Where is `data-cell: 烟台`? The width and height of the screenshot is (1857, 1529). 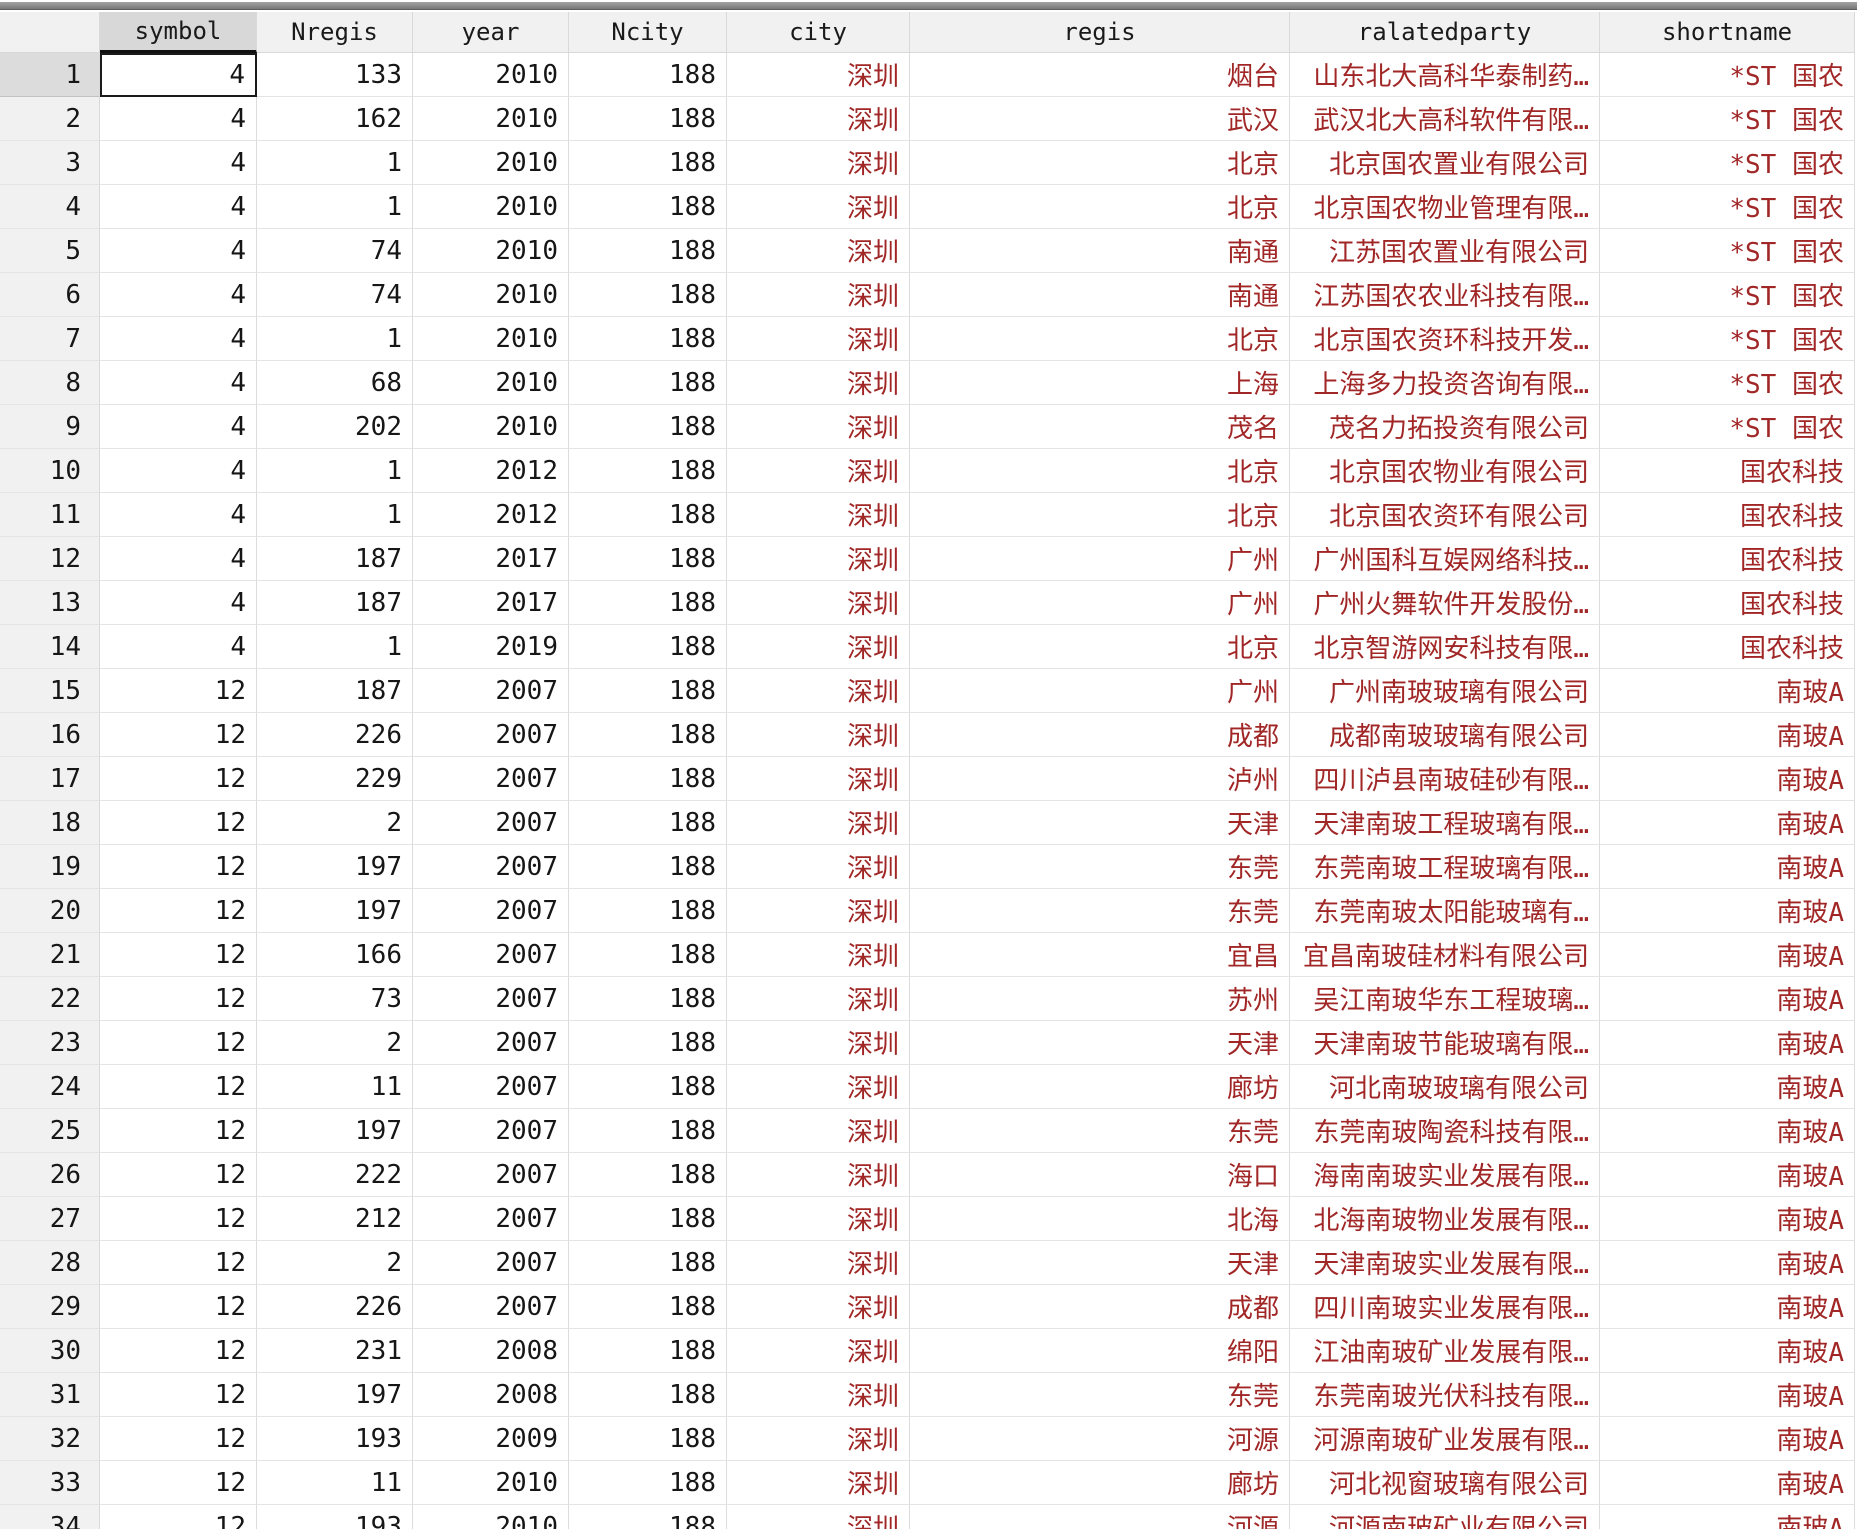 data-cell: 烟台 is located at coordinates (1100, 75).